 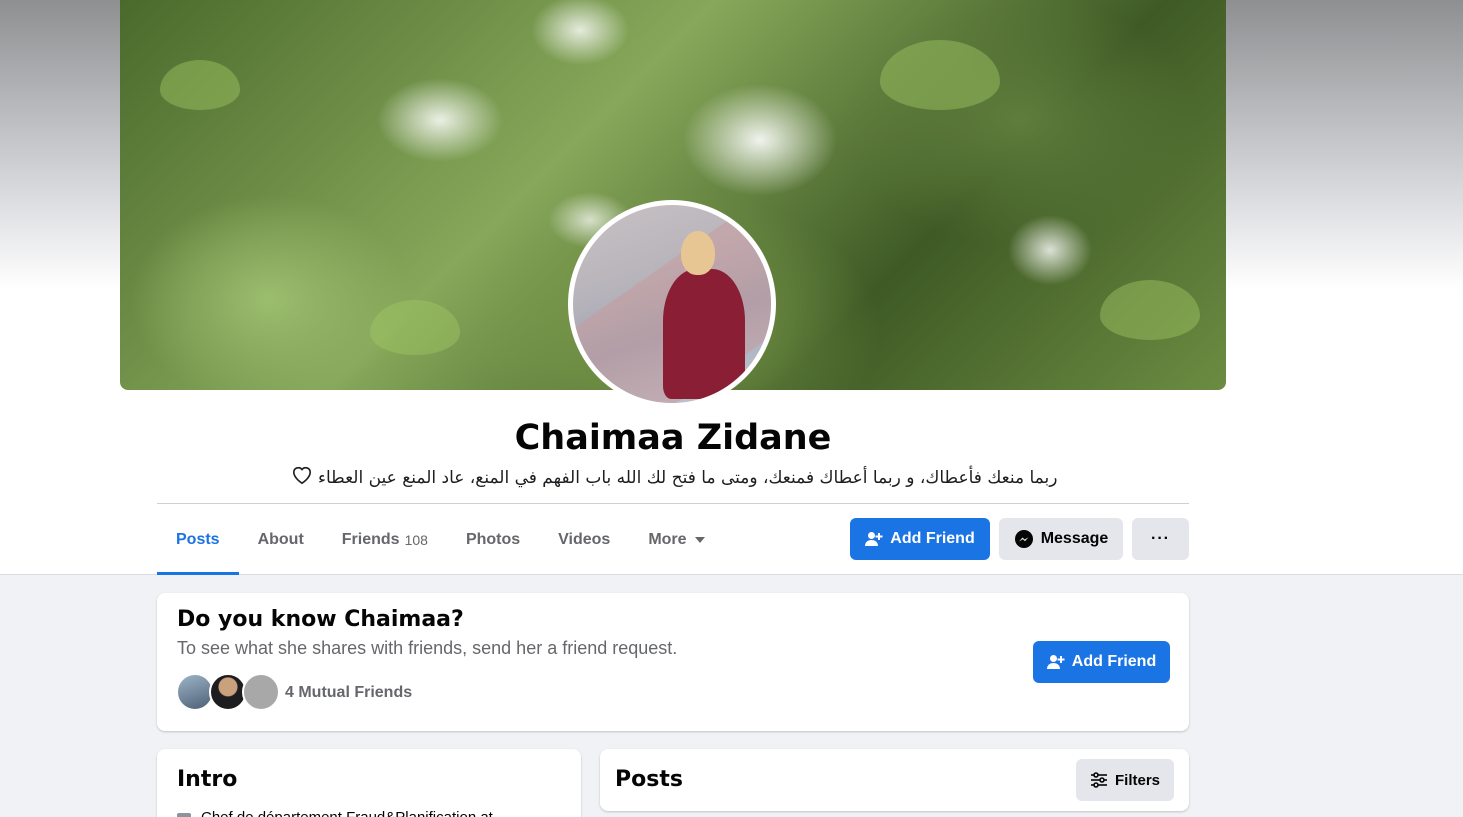 What do you see at coordinates (231, 693) in the screenshot?
I see `mutual-friends-avatars` at bounding box center [231, 693].